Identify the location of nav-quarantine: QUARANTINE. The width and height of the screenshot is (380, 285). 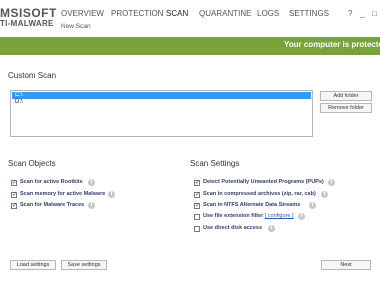
(225, 13).